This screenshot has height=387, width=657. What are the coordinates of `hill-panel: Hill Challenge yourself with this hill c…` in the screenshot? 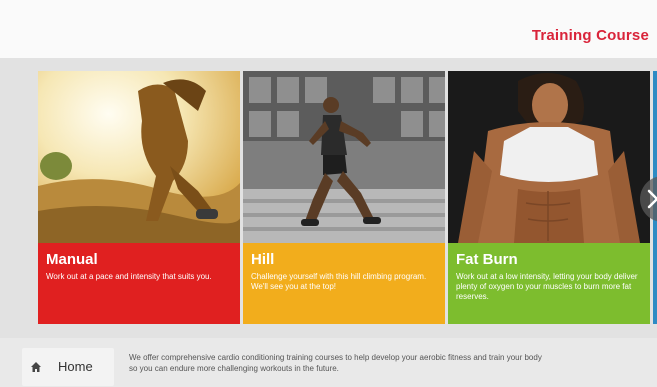 It's located at (344, 283).